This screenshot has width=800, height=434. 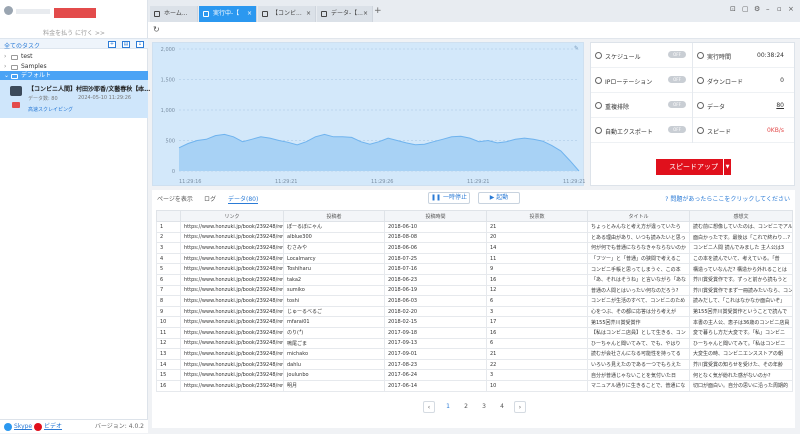 What do you see at coordinates (629, 132) in the screenshot?
I see `stat-label: 自動エクスポート` at bounding box center [629, 132].